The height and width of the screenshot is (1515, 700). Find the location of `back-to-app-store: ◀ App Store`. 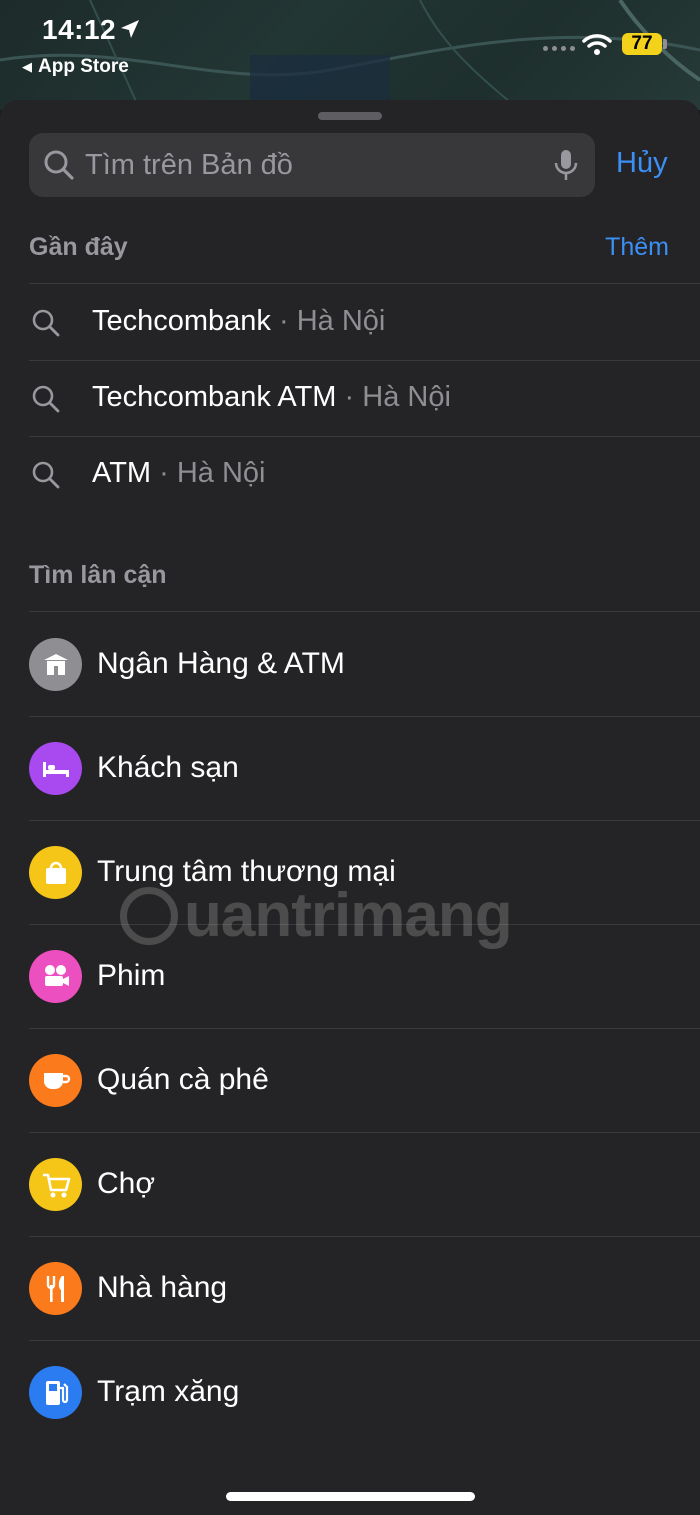

back-to-app-store: ◀ App Store is located at coordinates (75, 67).